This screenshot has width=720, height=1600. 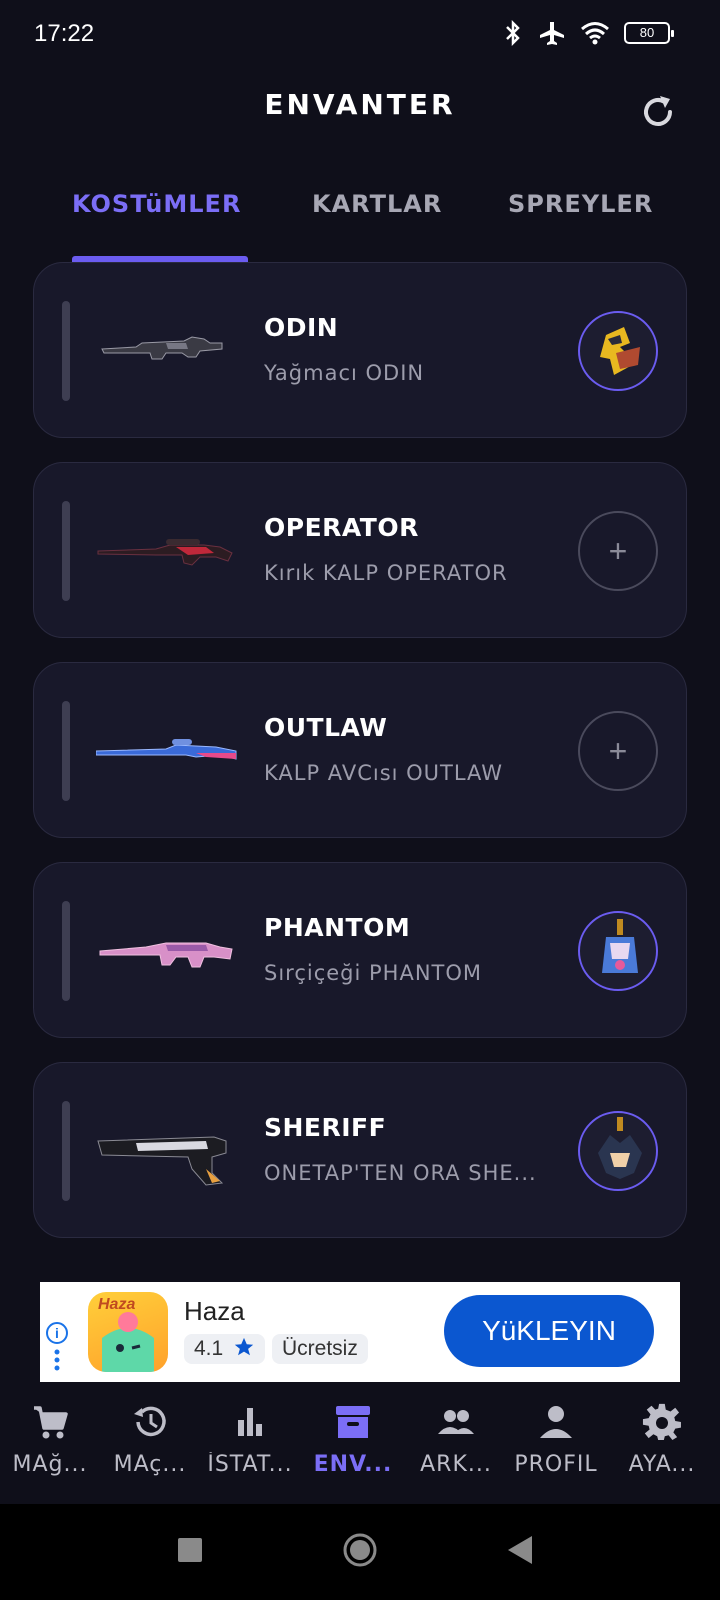 What do you see at coordinates (549, 1331) in the screenshot?
I see `install-button: YüKLEYIN` at bounding box center [549, 1331].